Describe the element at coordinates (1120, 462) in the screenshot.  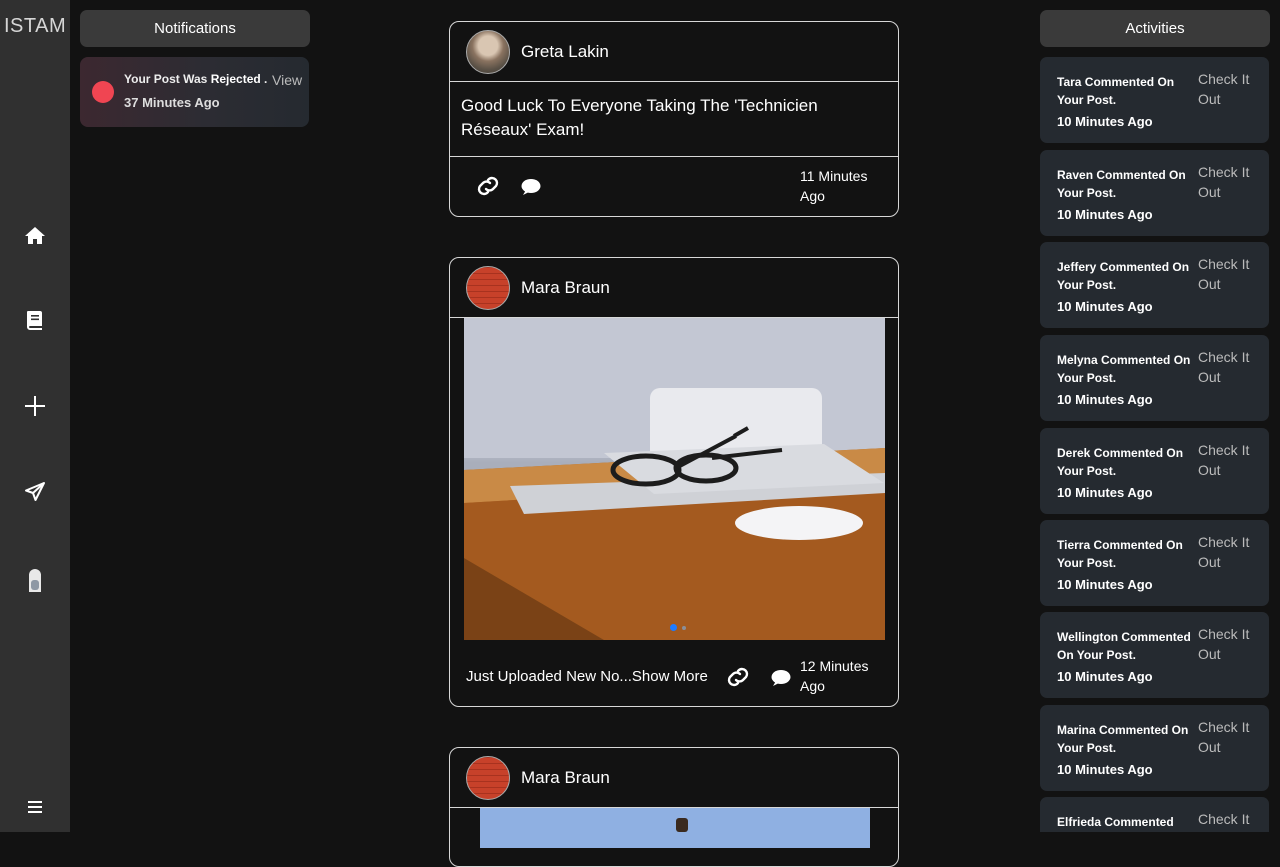
I see `activity-text: Derek Commented On Your Post.` at that location.